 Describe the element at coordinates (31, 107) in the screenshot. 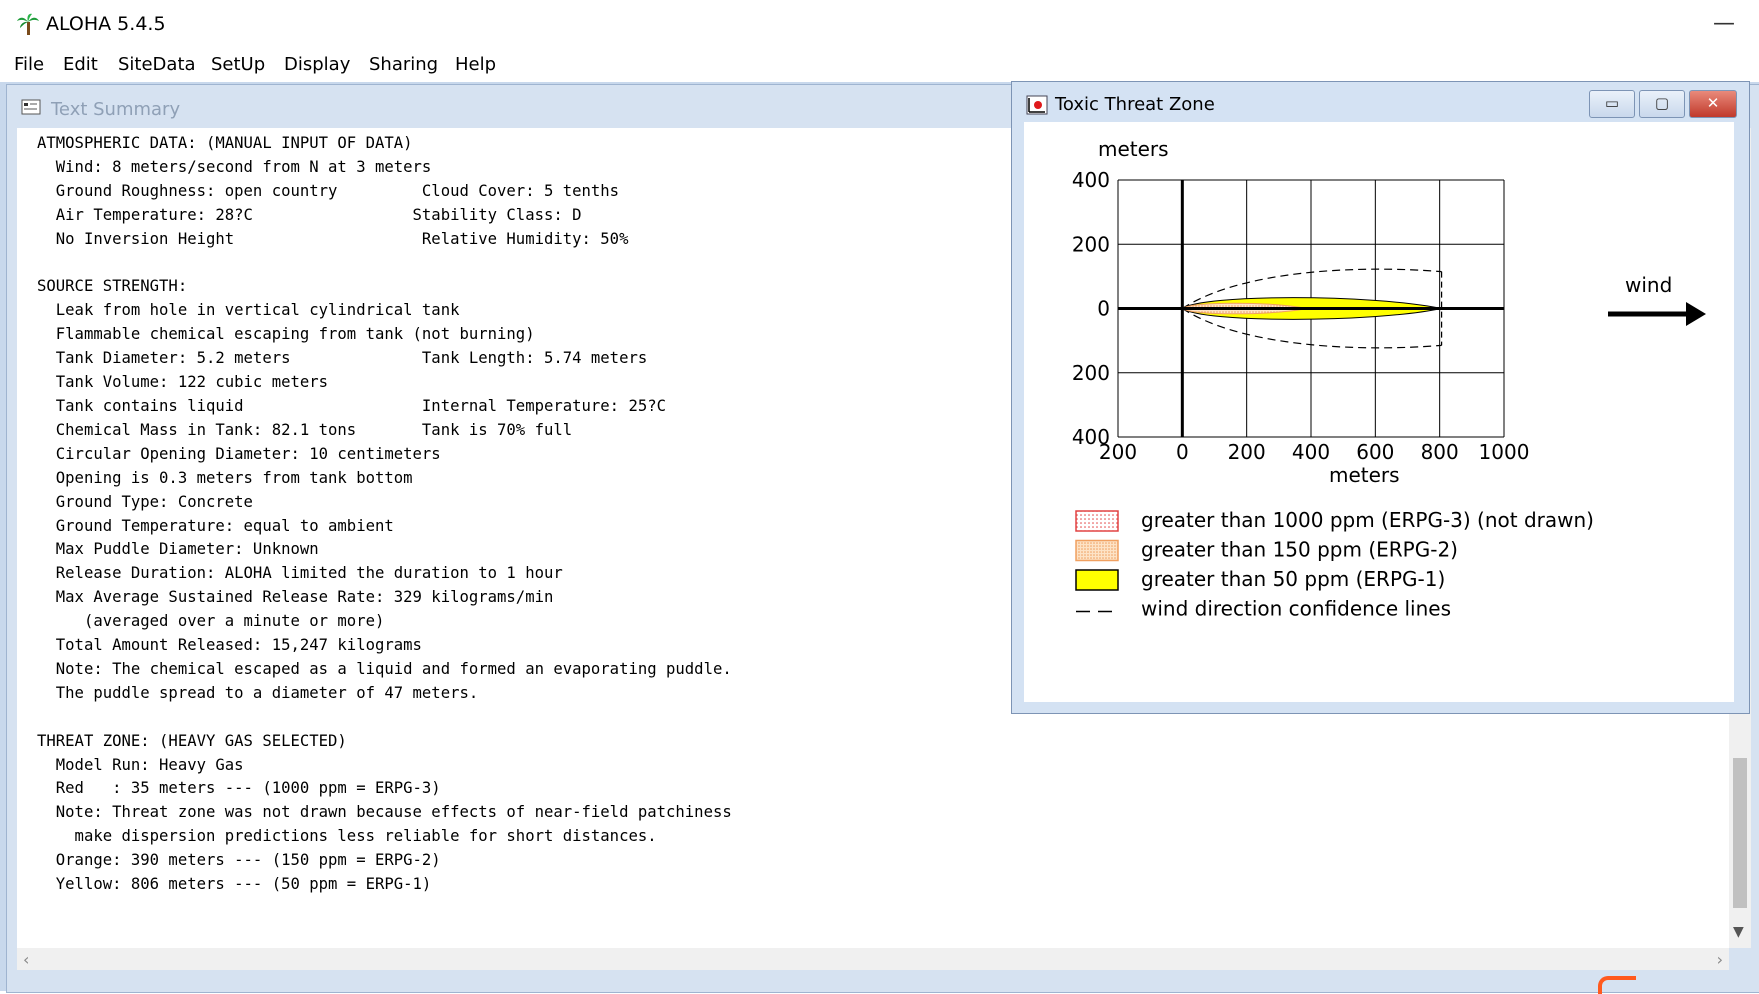

I see `text-document-icon` at that location.